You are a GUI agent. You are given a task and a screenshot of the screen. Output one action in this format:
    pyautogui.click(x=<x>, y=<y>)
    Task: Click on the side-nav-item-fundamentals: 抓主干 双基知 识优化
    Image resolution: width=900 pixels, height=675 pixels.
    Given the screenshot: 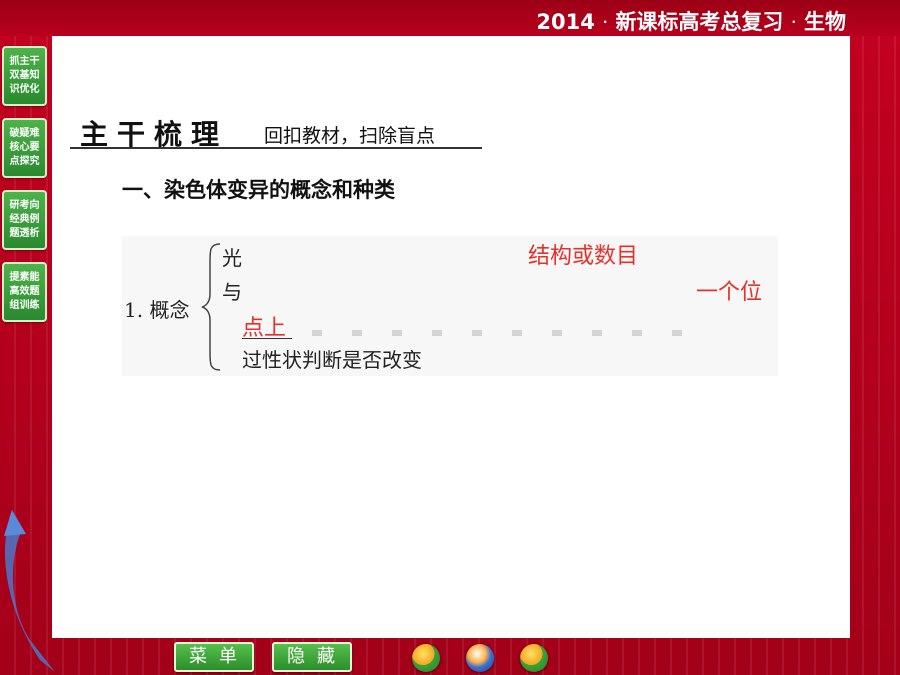 What is the action you would take?
    pyautogui.click(x=24, y=76)
    